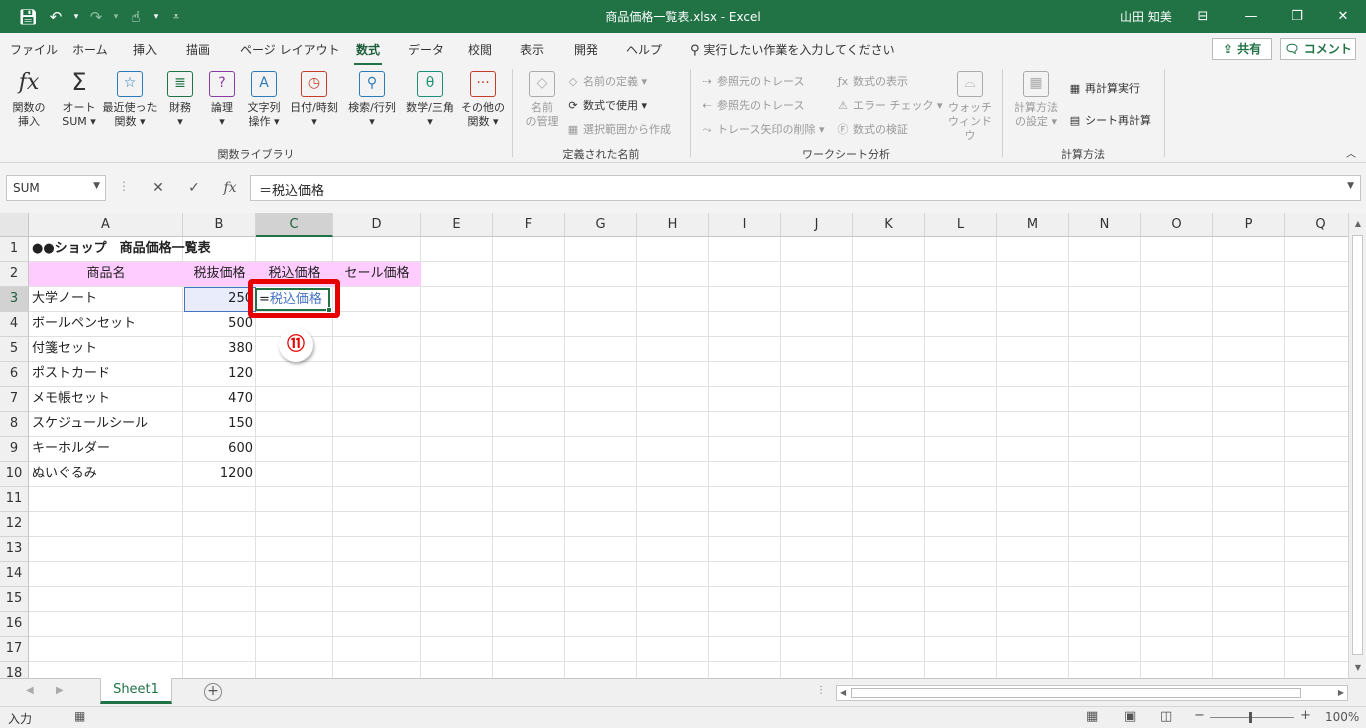  Describe the element at coordinates (1036, 100) in the screenshot. I see `calculation-options-button: ▦ 計算方法 の設定 ▾` at that location.